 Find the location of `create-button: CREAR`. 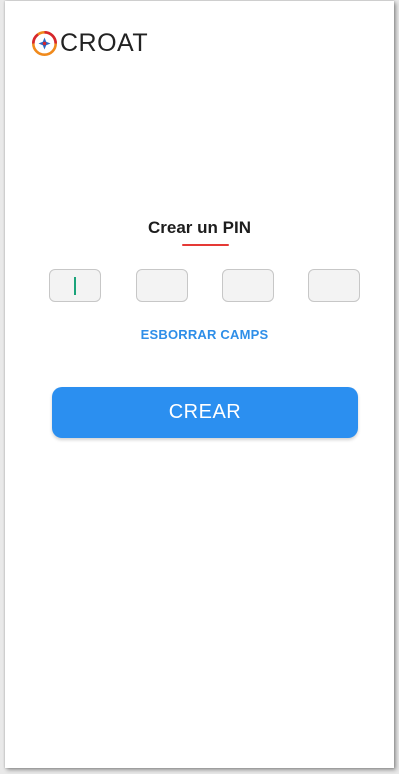

create-button: CREAR is located at coordinates (205, 412).